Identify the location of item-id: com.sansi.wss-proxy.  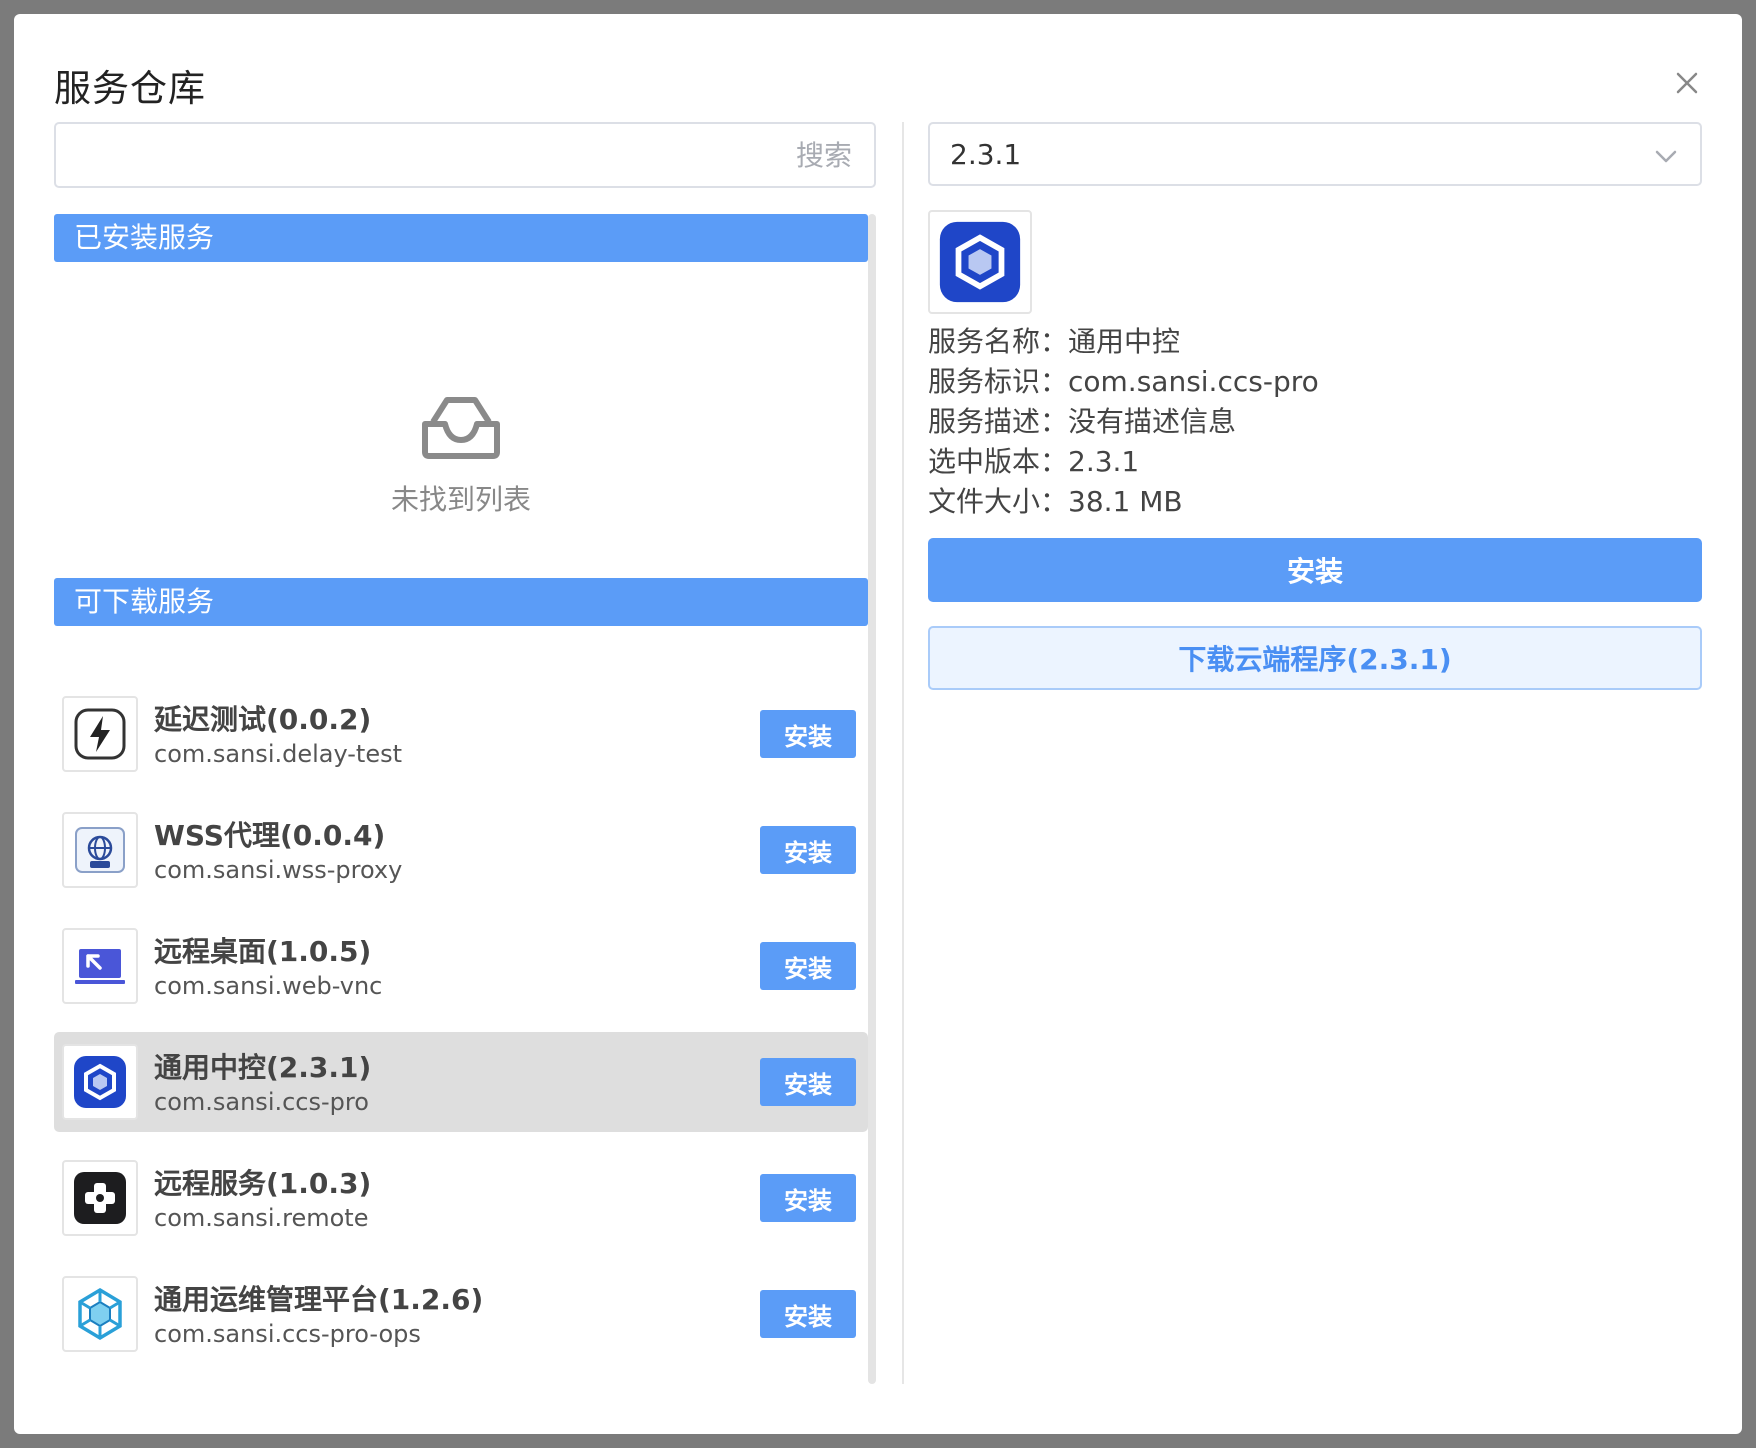
(278, 870).